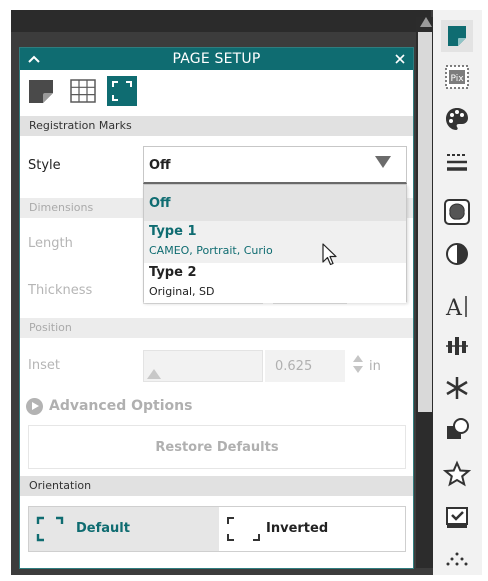 The height and width of the screenshot is (581, 488). I want to click on offset-icon, so click(457, 212).